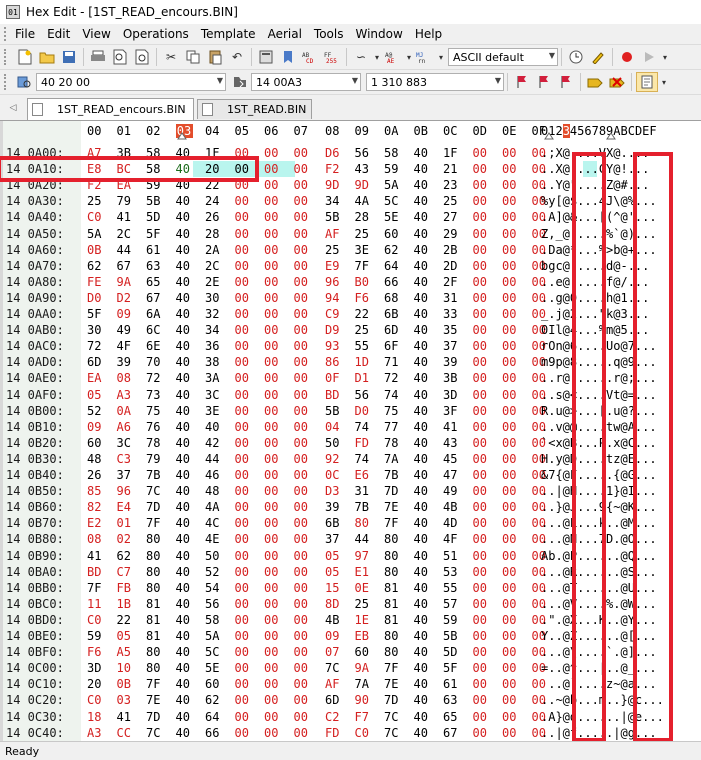  I want to click on hex-byte: A6, so click(126, 427).